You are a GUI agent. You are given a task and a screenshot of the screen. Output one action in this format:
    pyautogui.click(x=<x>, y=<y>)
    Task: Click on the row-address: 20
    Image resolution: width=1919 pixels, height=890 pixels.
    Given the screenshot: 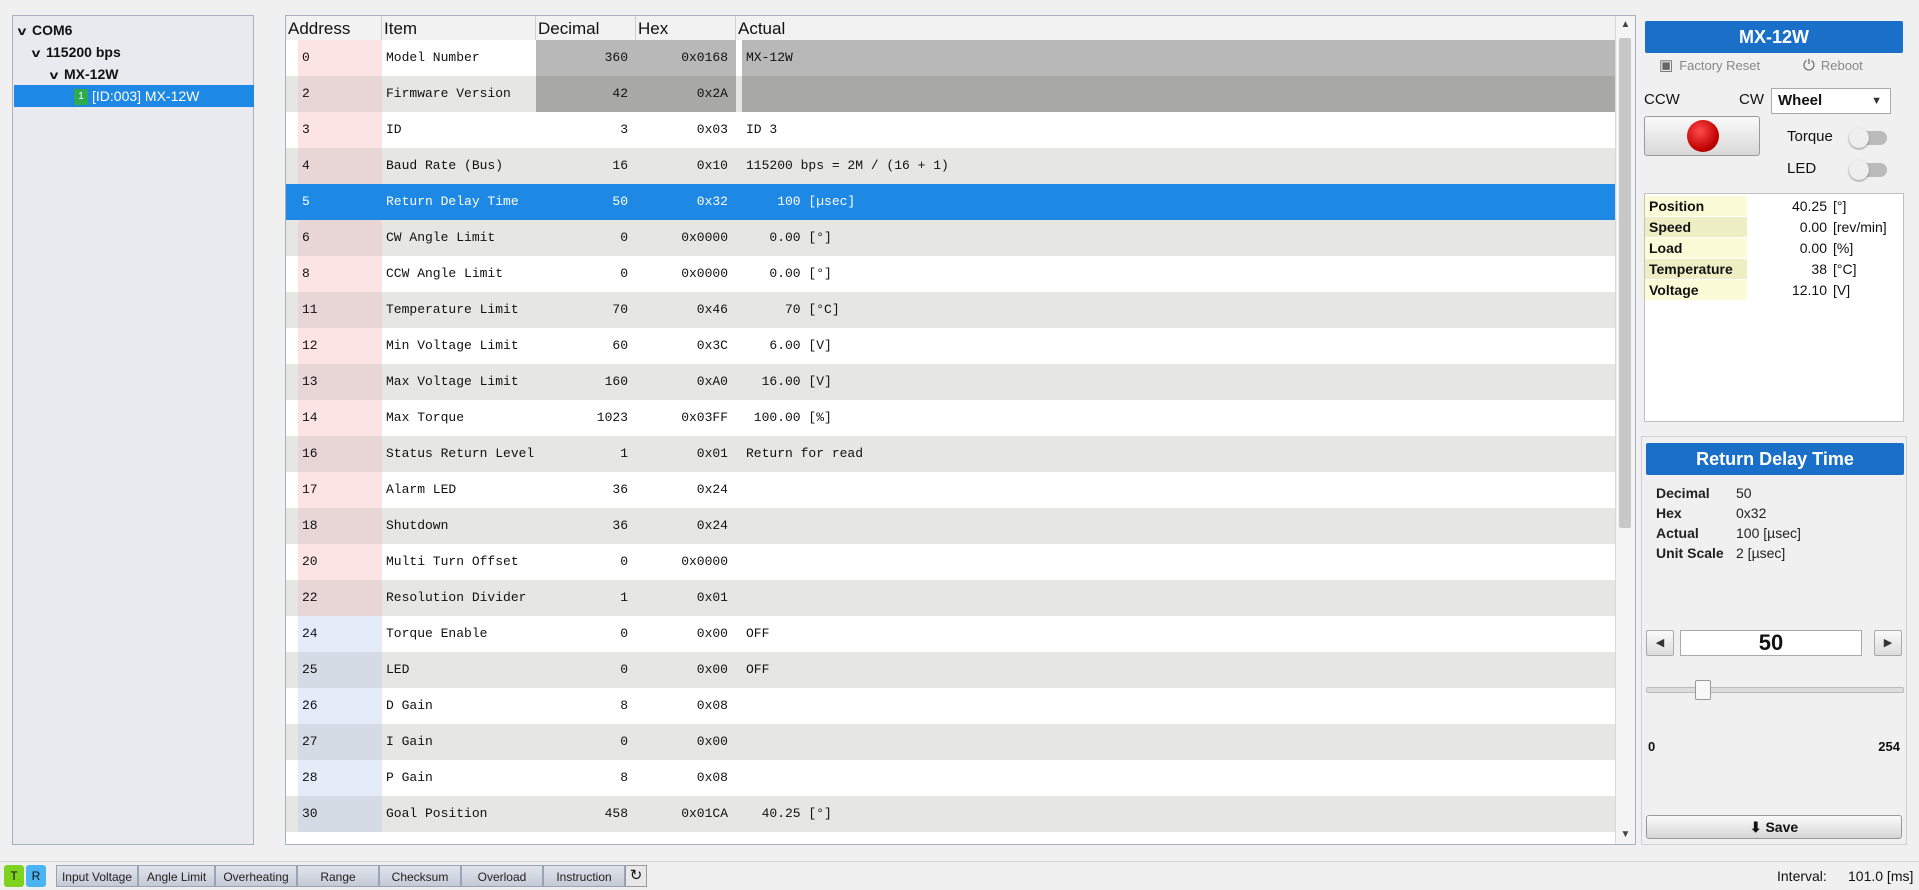 What is the action you would take?
    pyautogui.click(x=340, y=562)
    